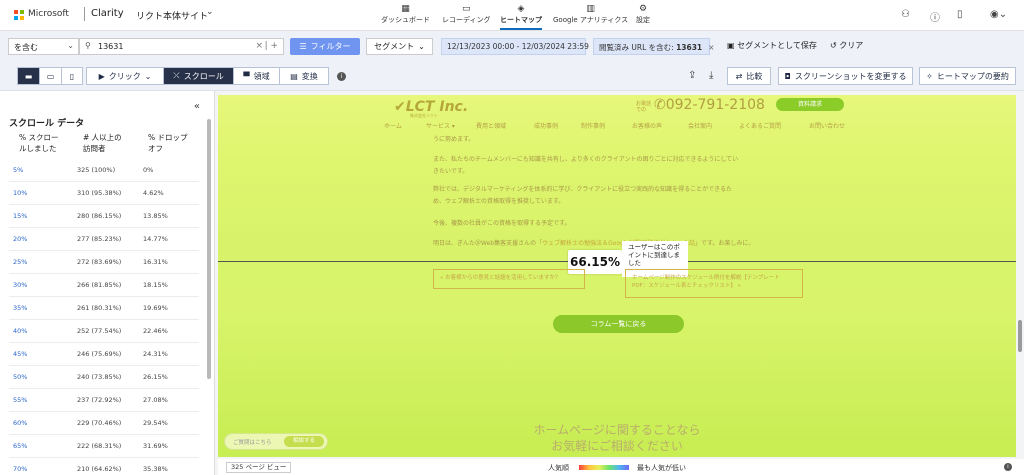 This screenshot has width=1024, height=475. I want to click on table-row: 45% 246 (75.69%) 24.31%, so click(104, 354).